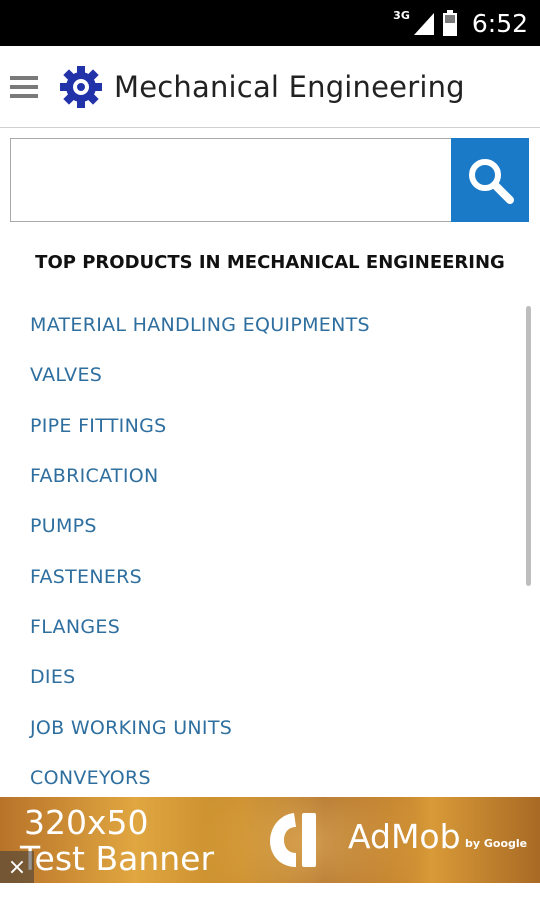  I want to click on search-bar, so click(269, 180).